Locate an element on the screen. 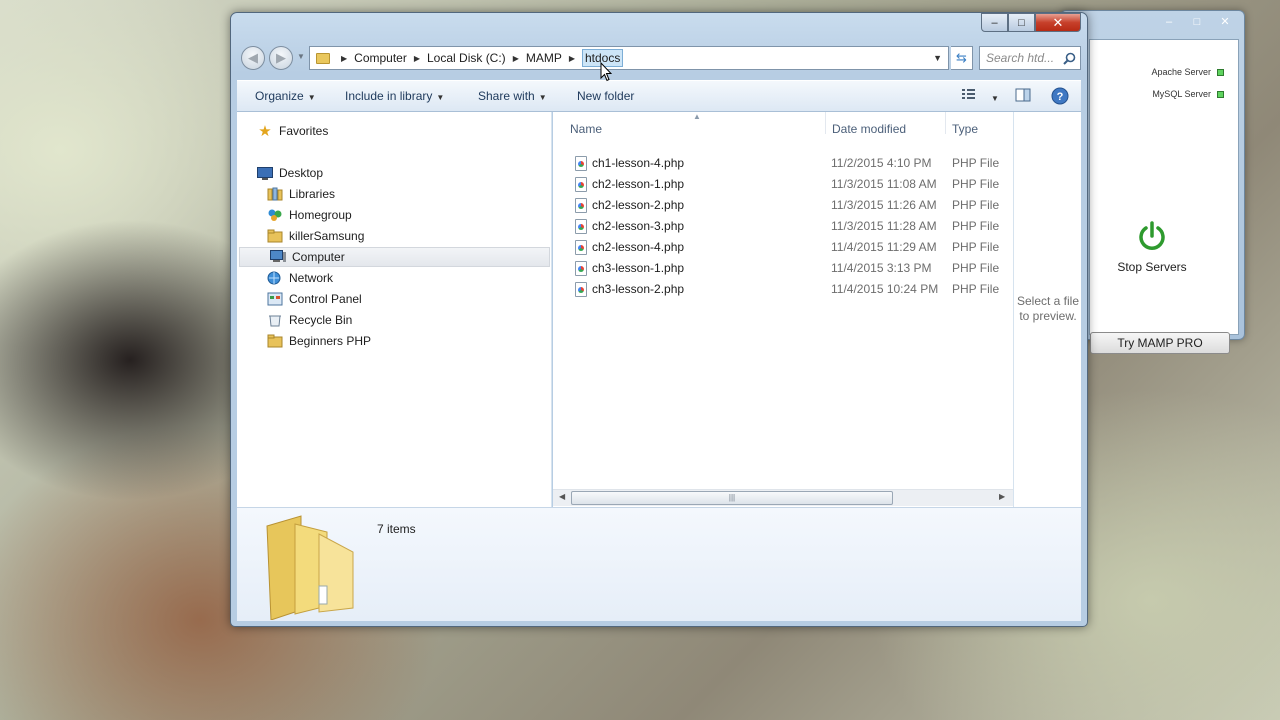 The height and width of the screenshot is (720, 1280). php-file-icon is located at coordinates (581, 268).